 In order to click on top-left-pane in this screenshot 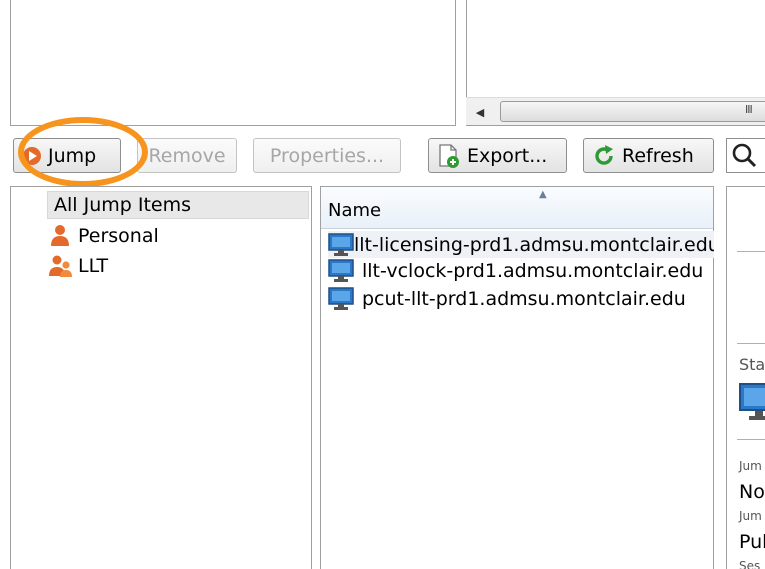, I will do `click(233, 63)`.